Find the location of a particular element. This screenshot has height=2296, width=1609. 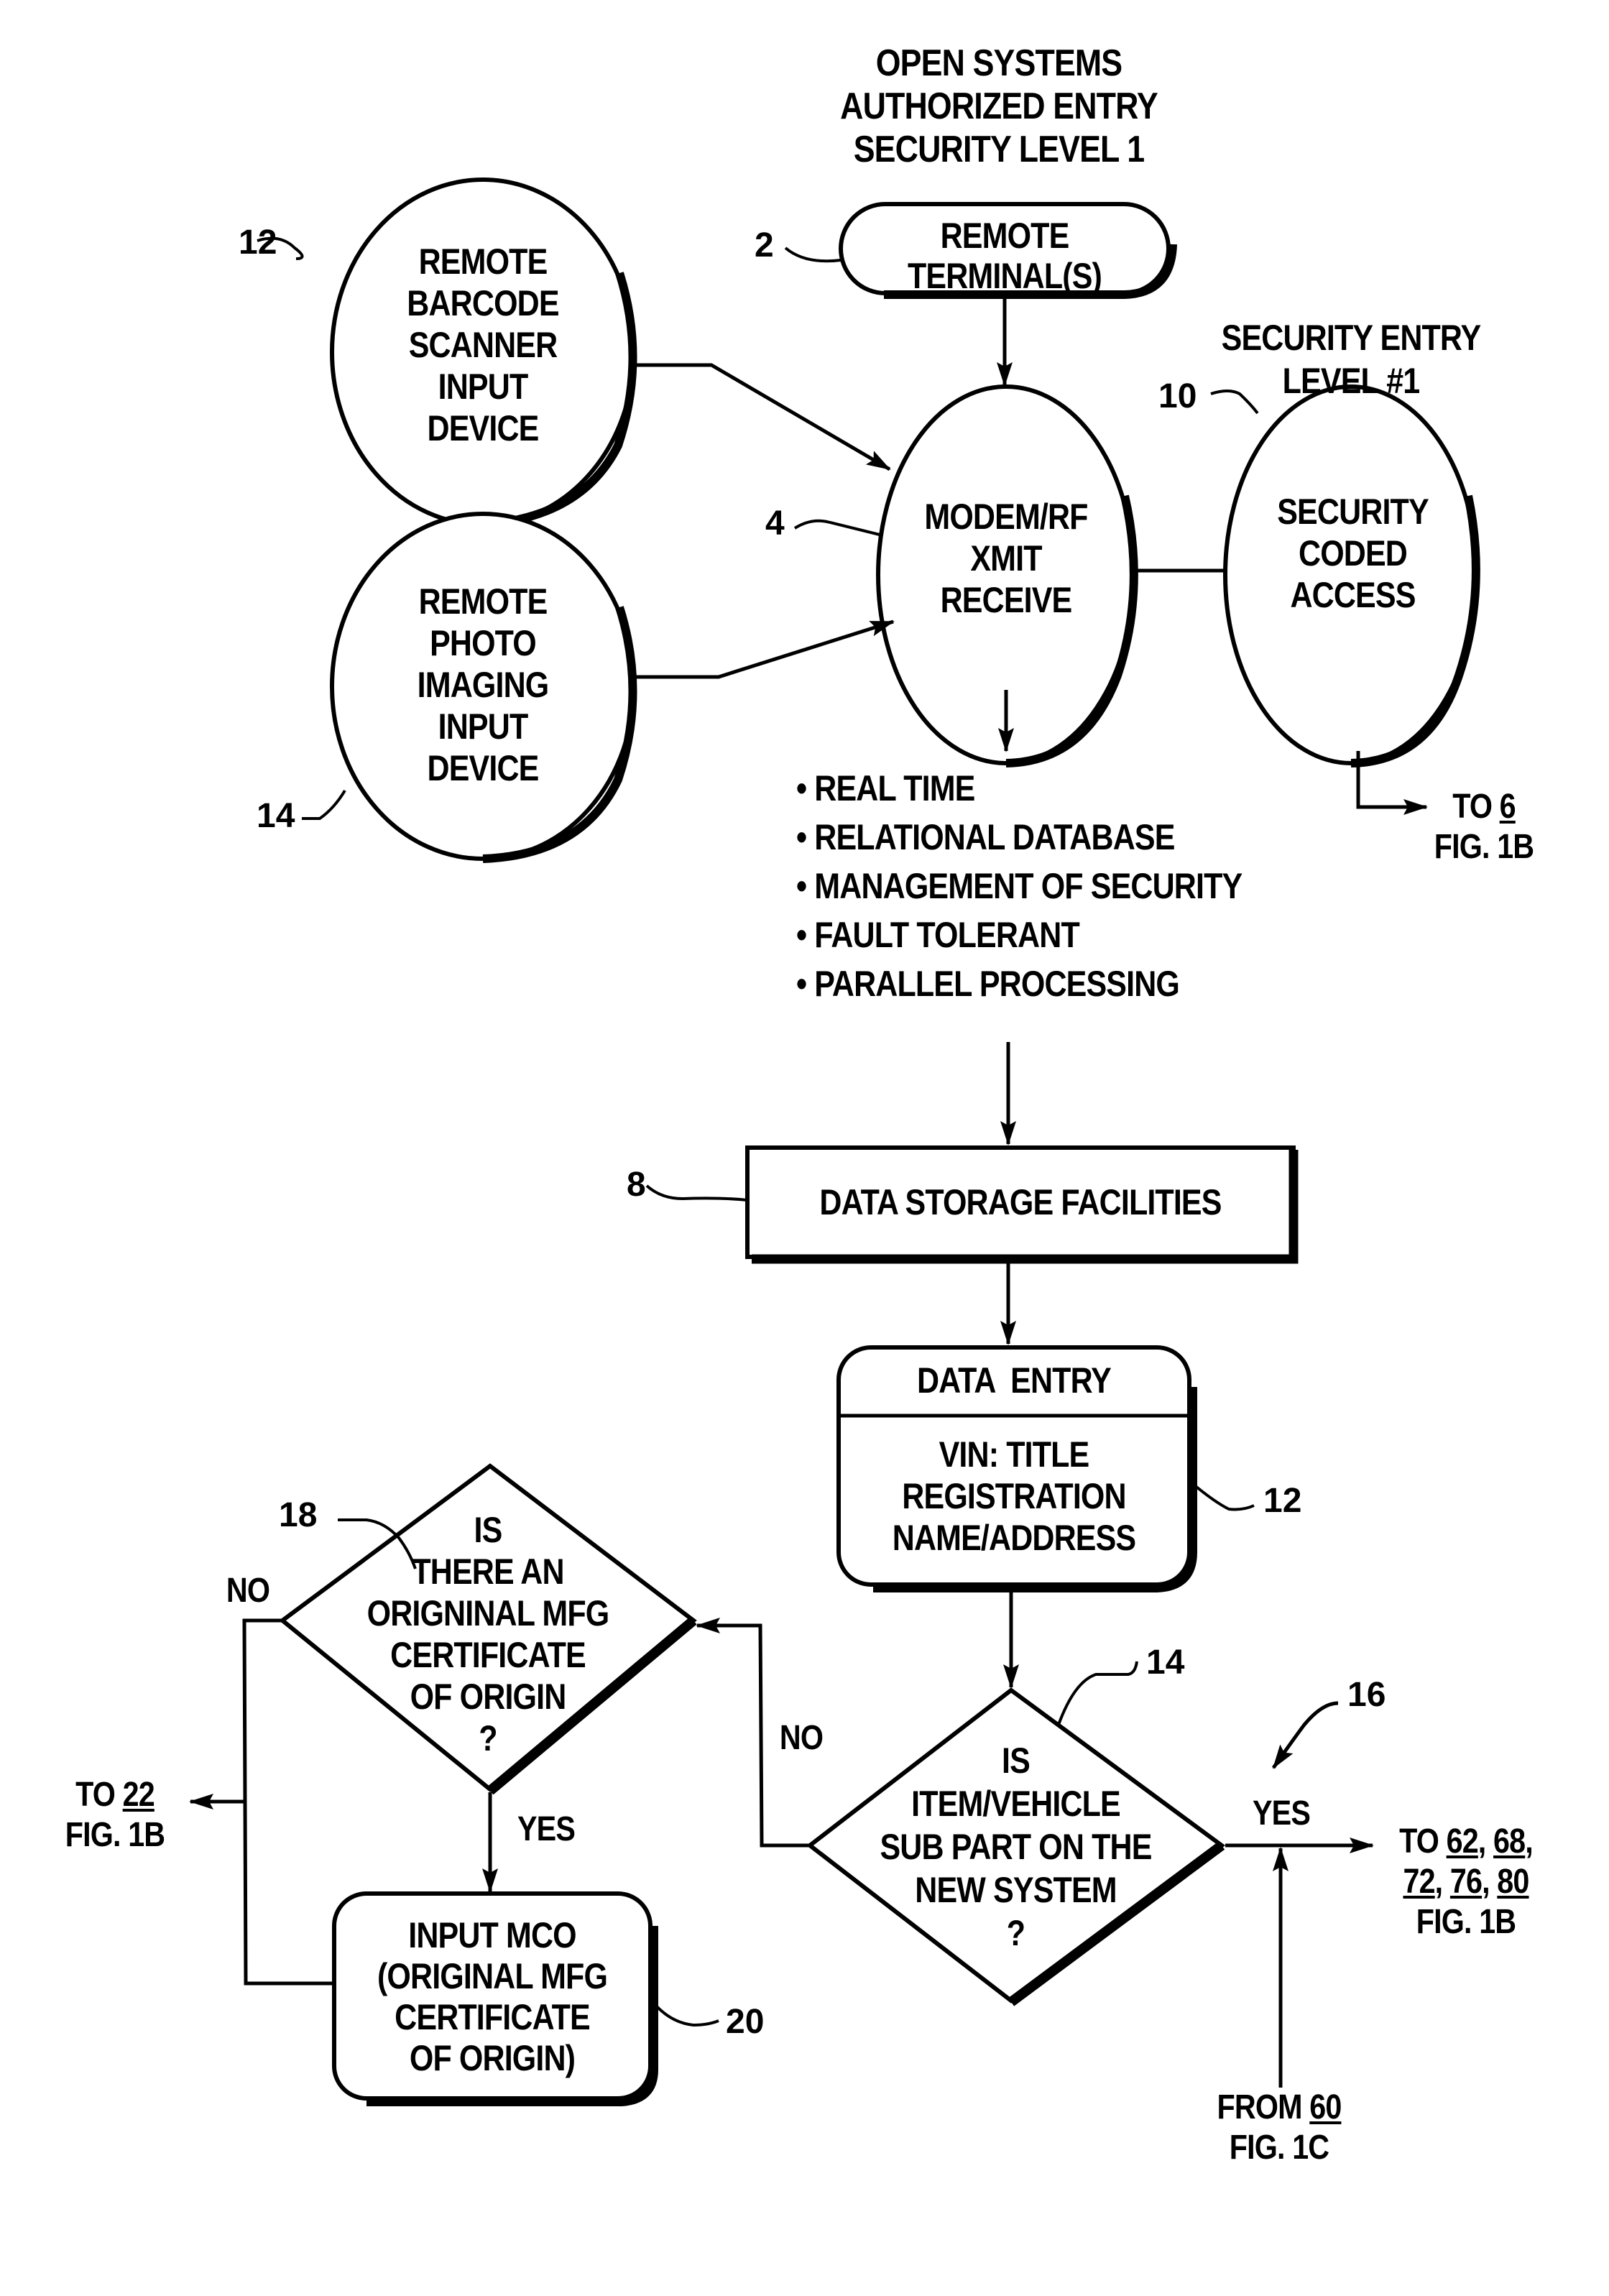

node-line: NAME/ADDRESS is located at coordinates (1014, 1538).